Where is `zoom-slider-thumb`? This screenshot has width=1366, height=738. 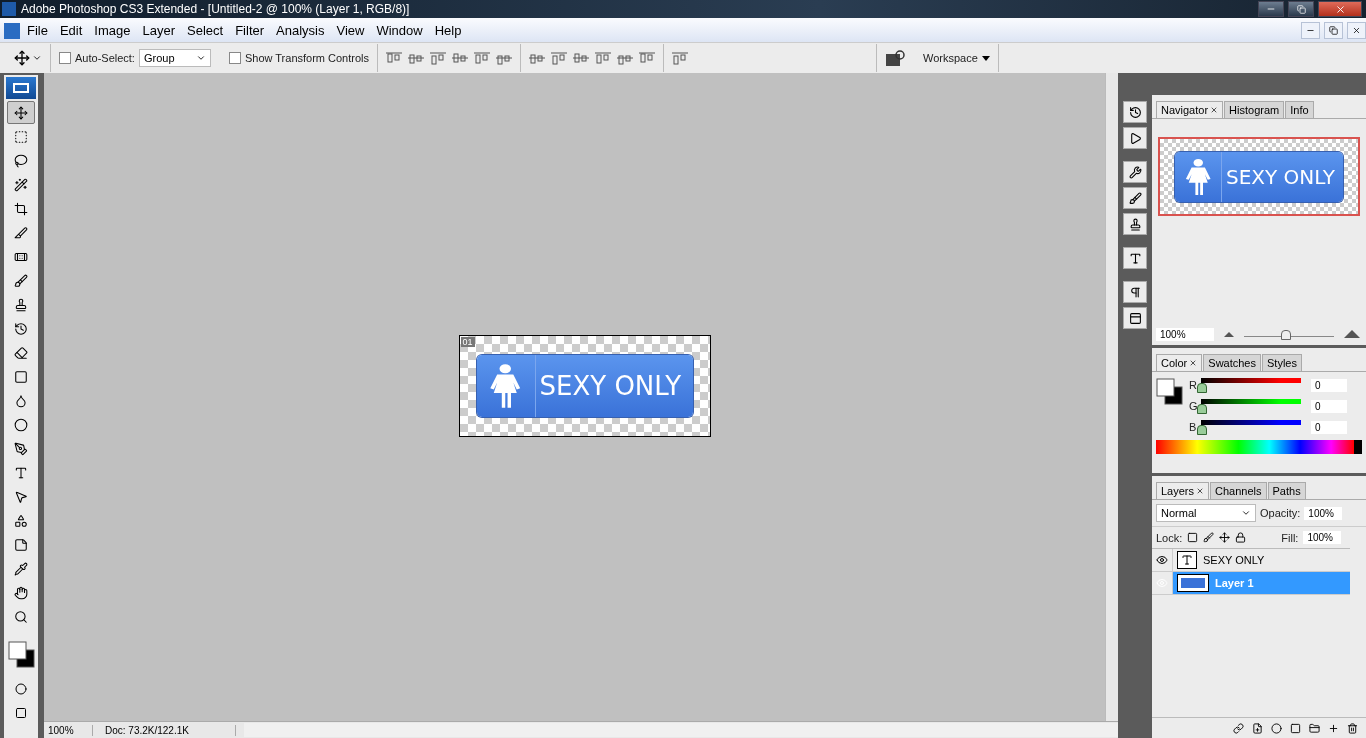
zoom-slider-thumb is located at coordinates (1285, 335).